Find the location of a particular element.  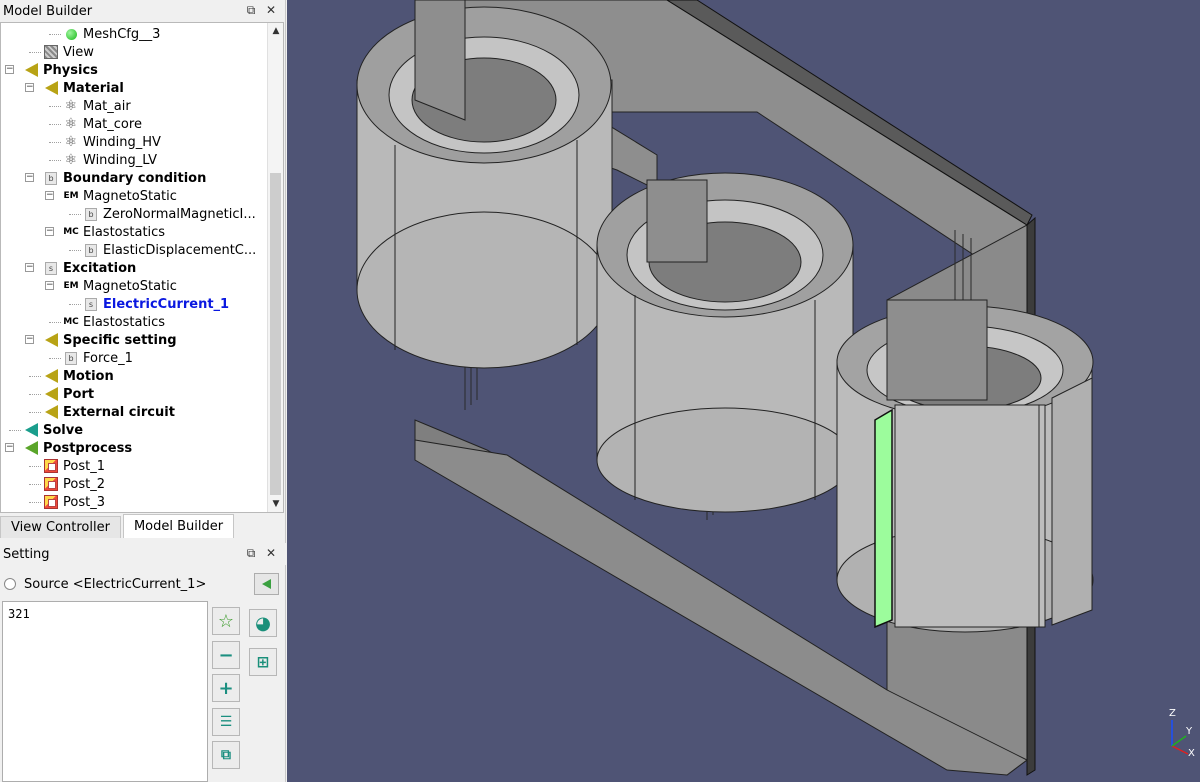

axis-x-label: X is located at coordinates (1191, 753).